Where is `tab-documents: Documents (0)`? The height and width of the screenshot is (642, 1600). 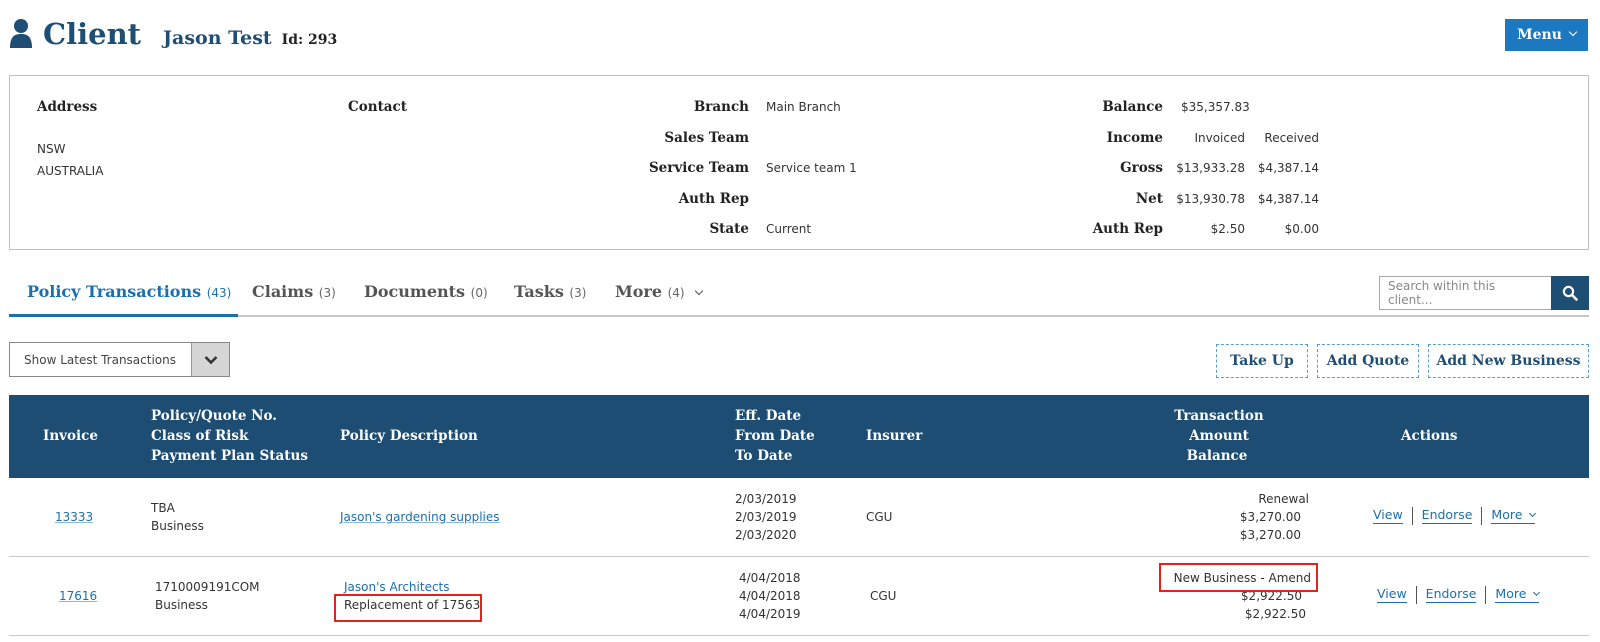
tab-documents: Documents (0) is located at coordinates (426, 291).